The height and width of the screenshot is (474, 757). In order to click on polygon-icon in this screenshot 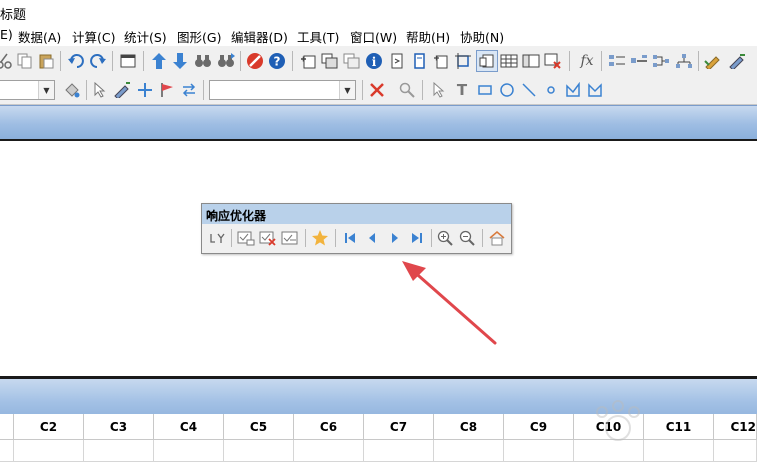, I will do `click(595, 90)`.